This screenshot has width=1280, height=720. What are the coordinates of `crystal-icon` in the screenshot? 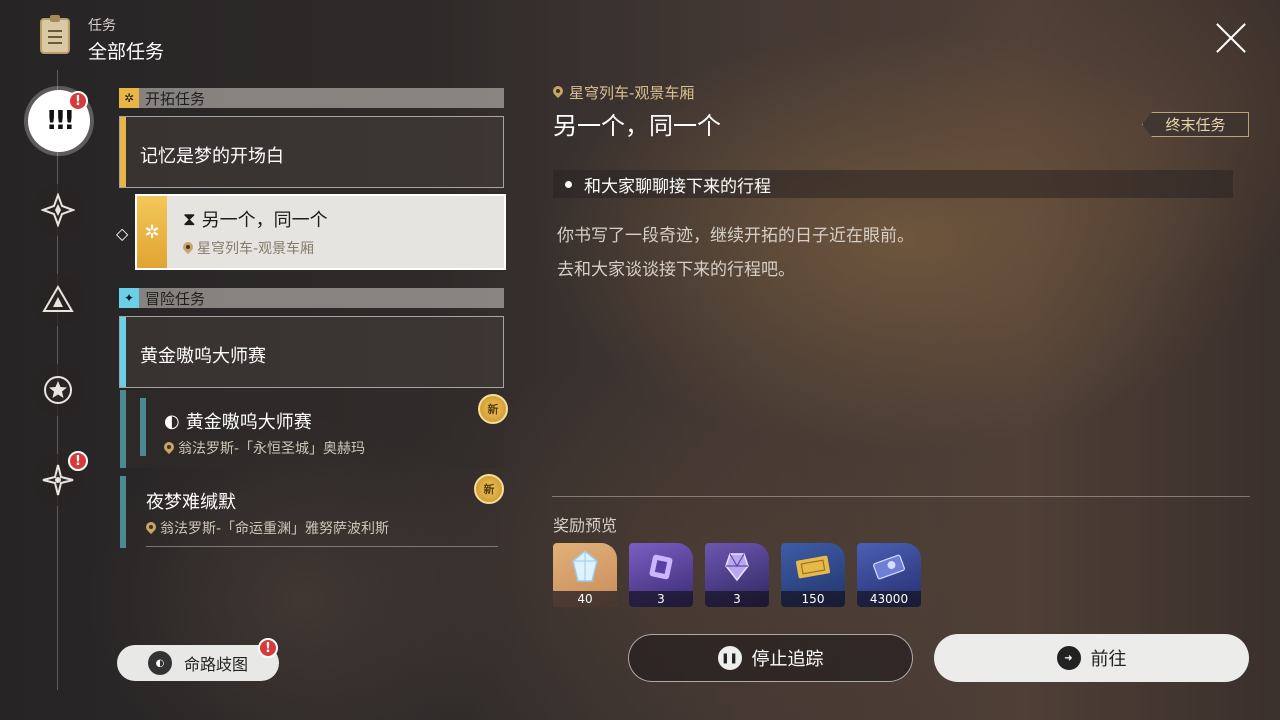 It's located at (585, 567).